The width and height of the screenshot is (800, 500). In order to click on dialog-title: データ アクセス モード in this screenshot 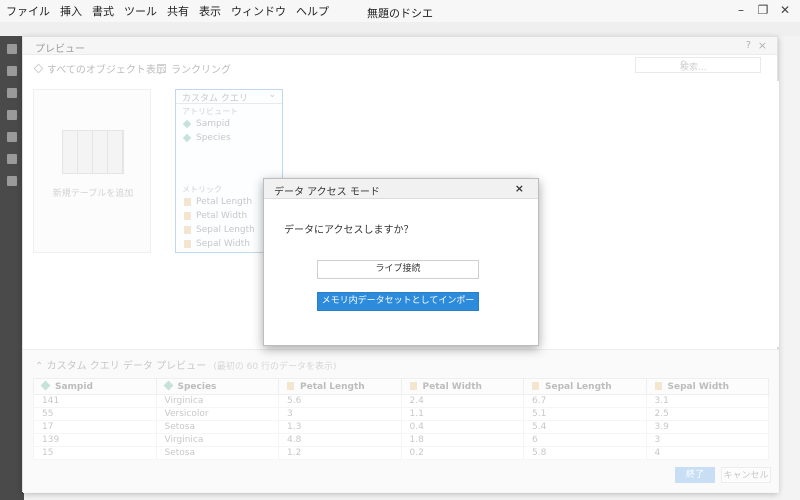, I will do `click(327, 192)`.